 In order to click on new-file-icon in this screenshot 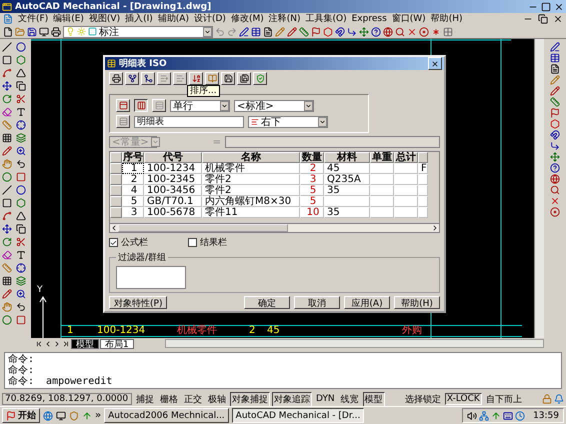, I will do `click(8, 31)`.